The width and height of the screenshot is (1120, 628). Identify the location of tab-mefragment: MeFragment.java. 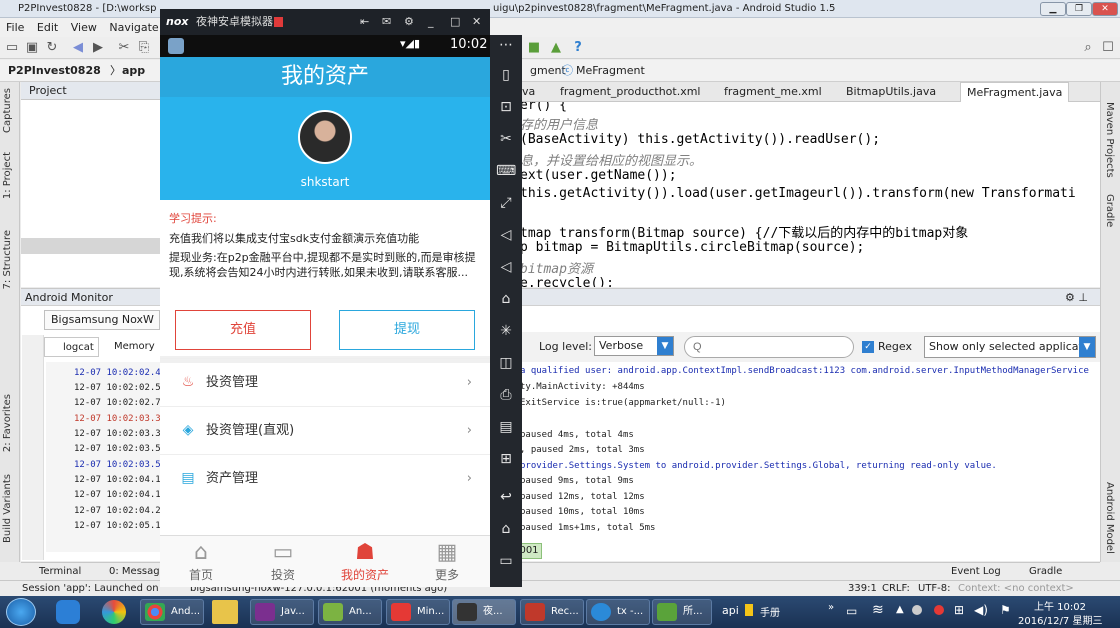
(1015, 92).